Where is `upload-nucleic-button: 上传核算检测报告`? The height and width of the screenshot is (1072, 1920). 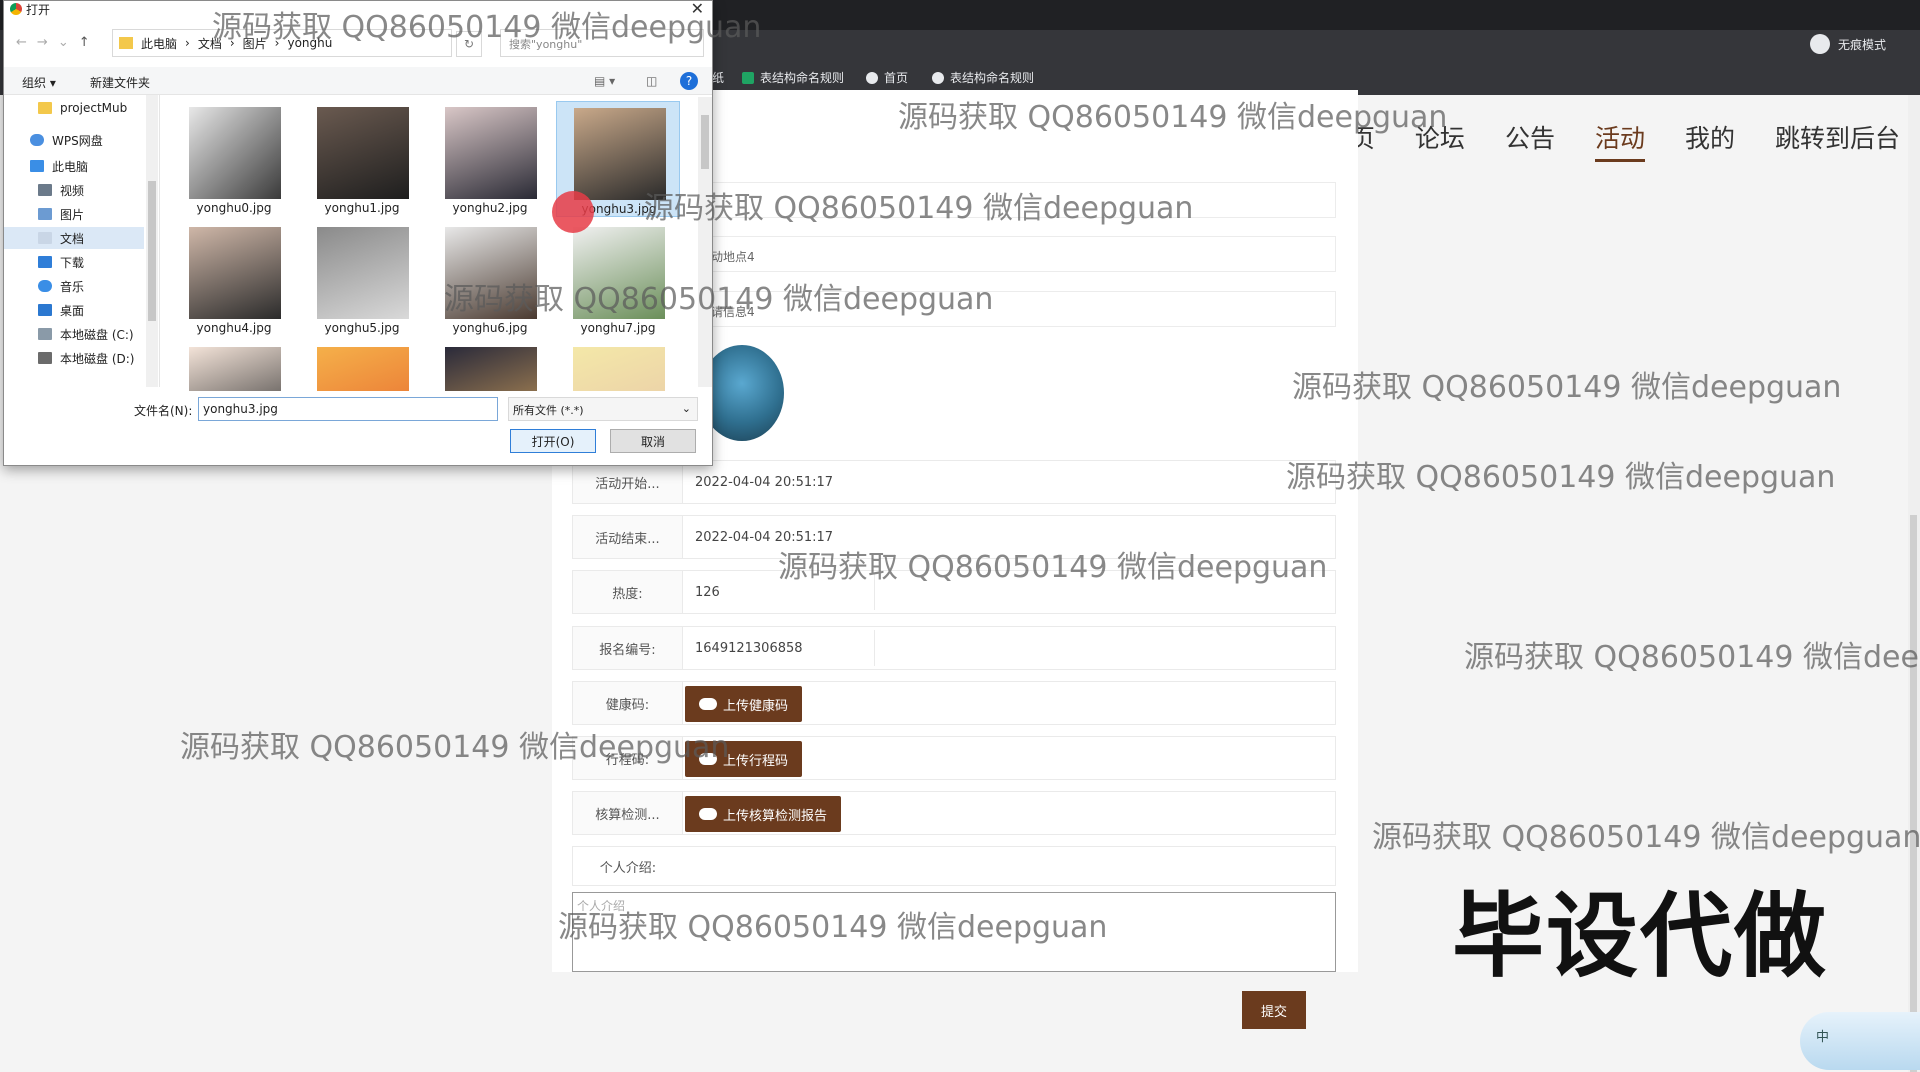 upload-nucleic-button: 上传核算检测报告 is located at coordinates (763, 814).